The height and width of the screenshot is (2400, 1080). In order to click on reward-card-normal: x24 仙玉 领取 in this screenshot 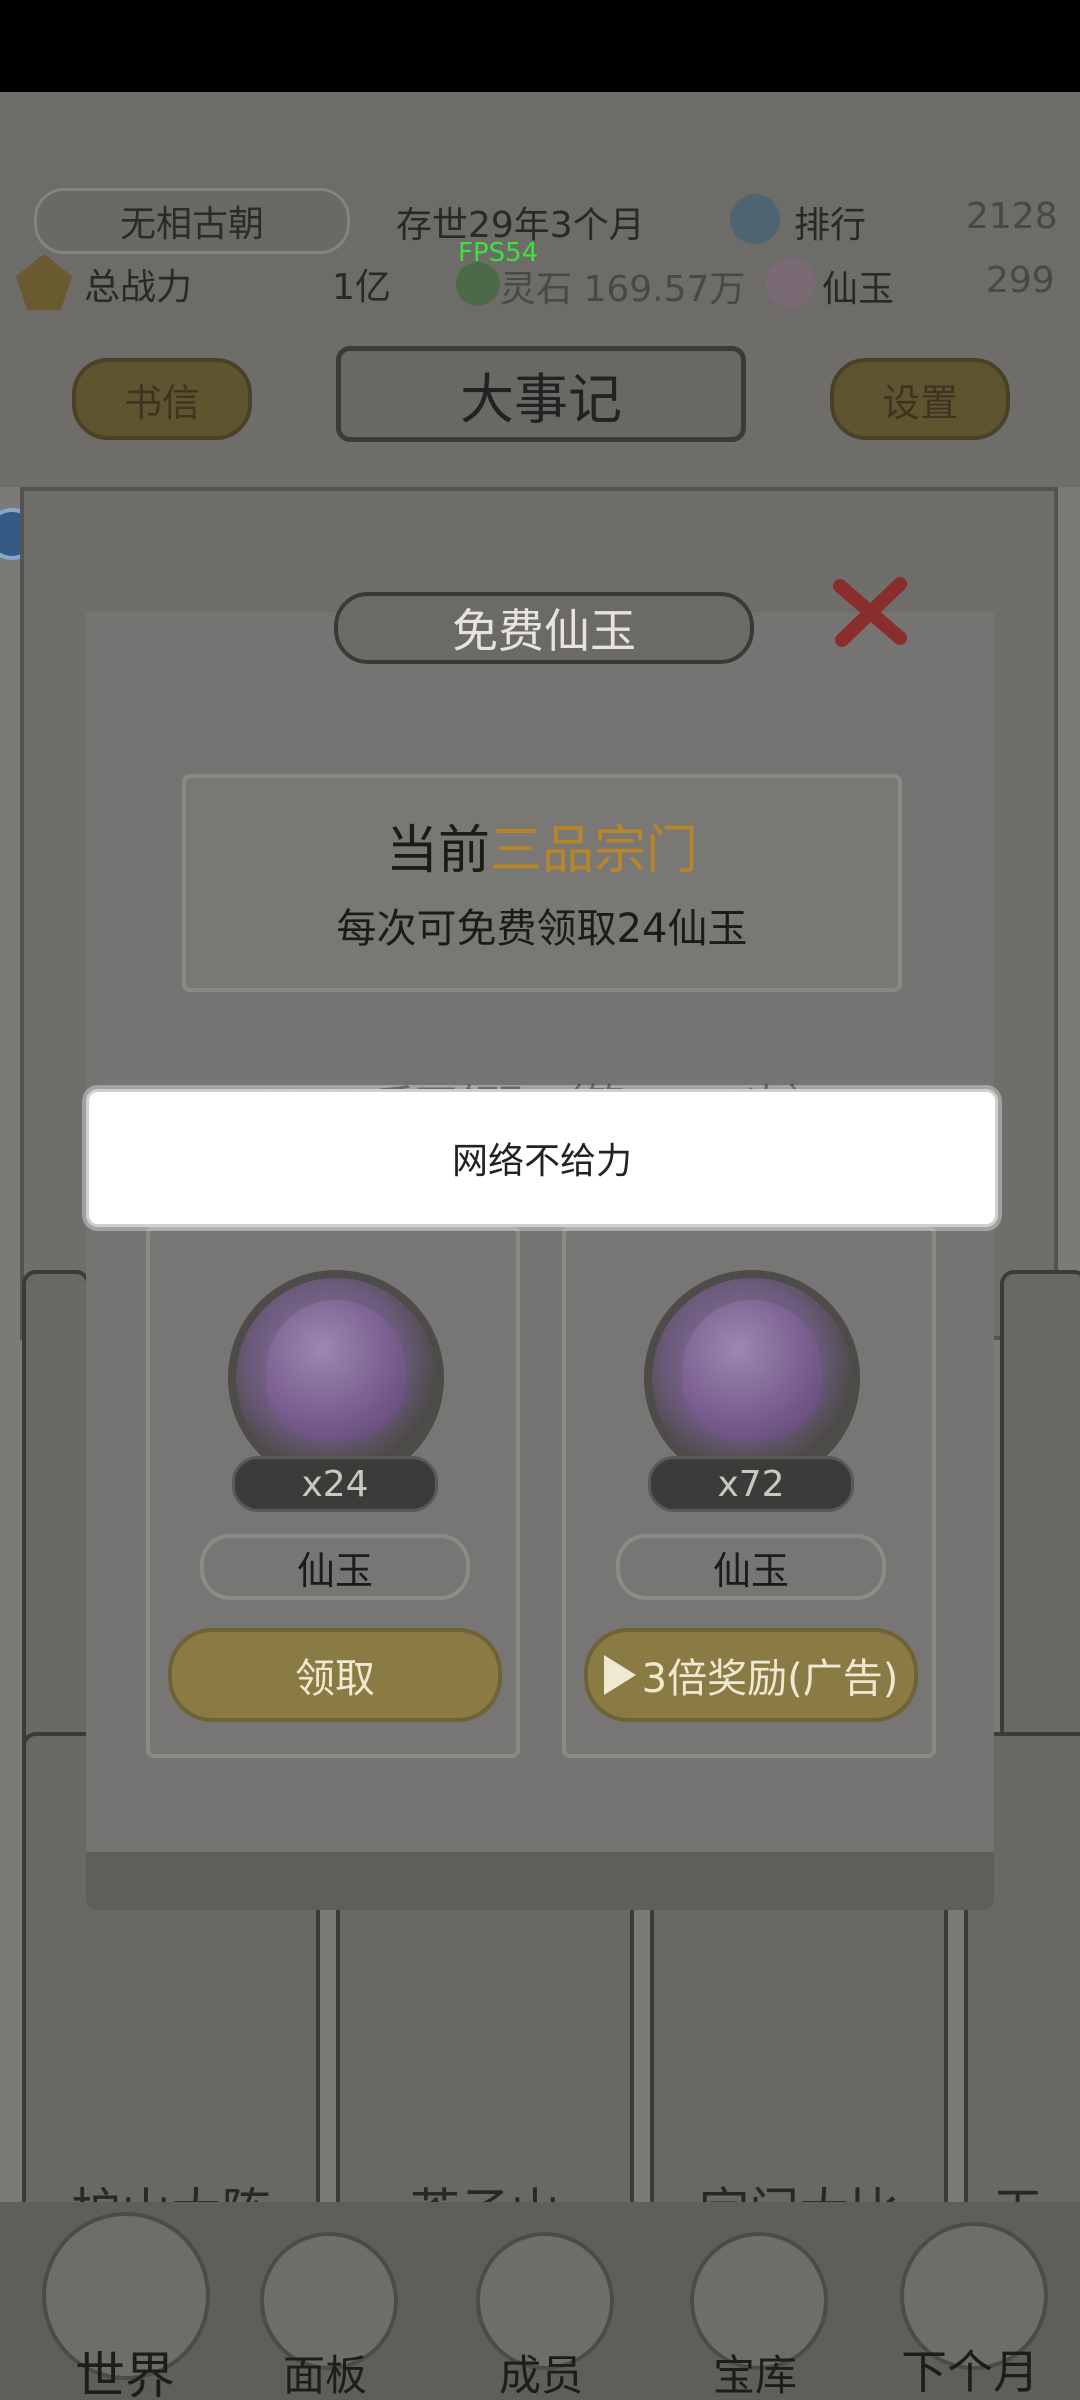, I will do `click(333, 1492)`.